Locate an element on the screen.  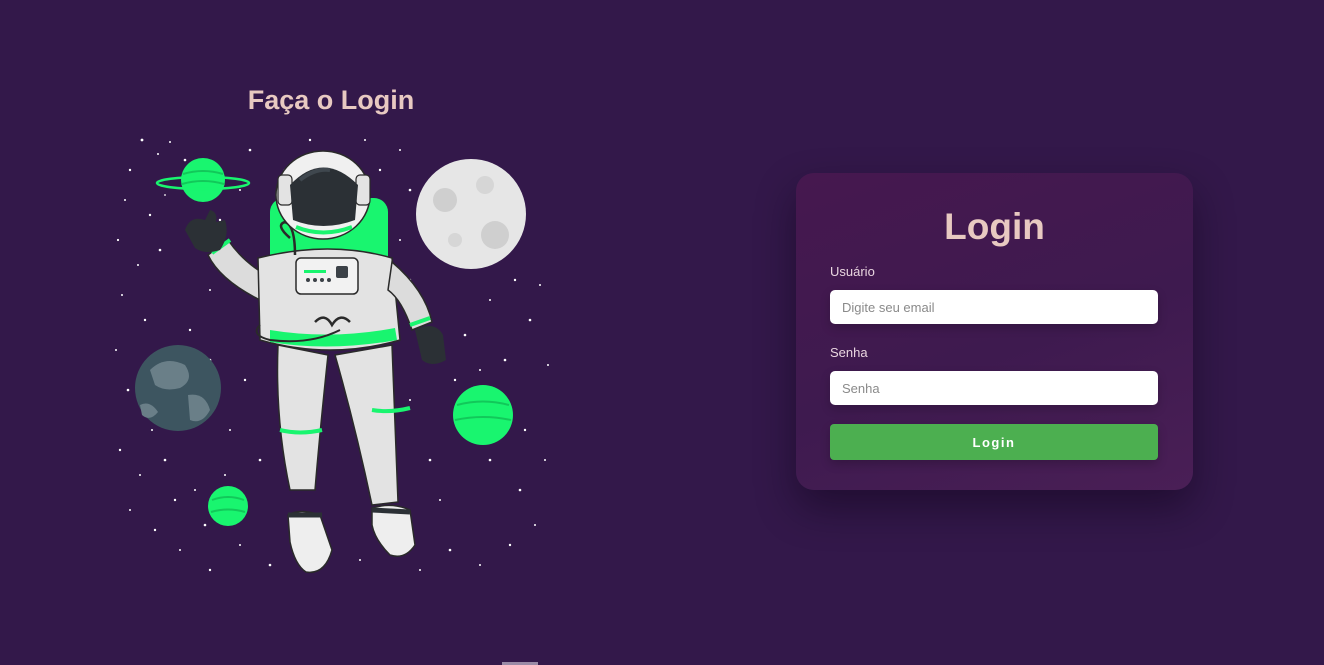
earth-planet-icon is located at coordinates (178, 388).